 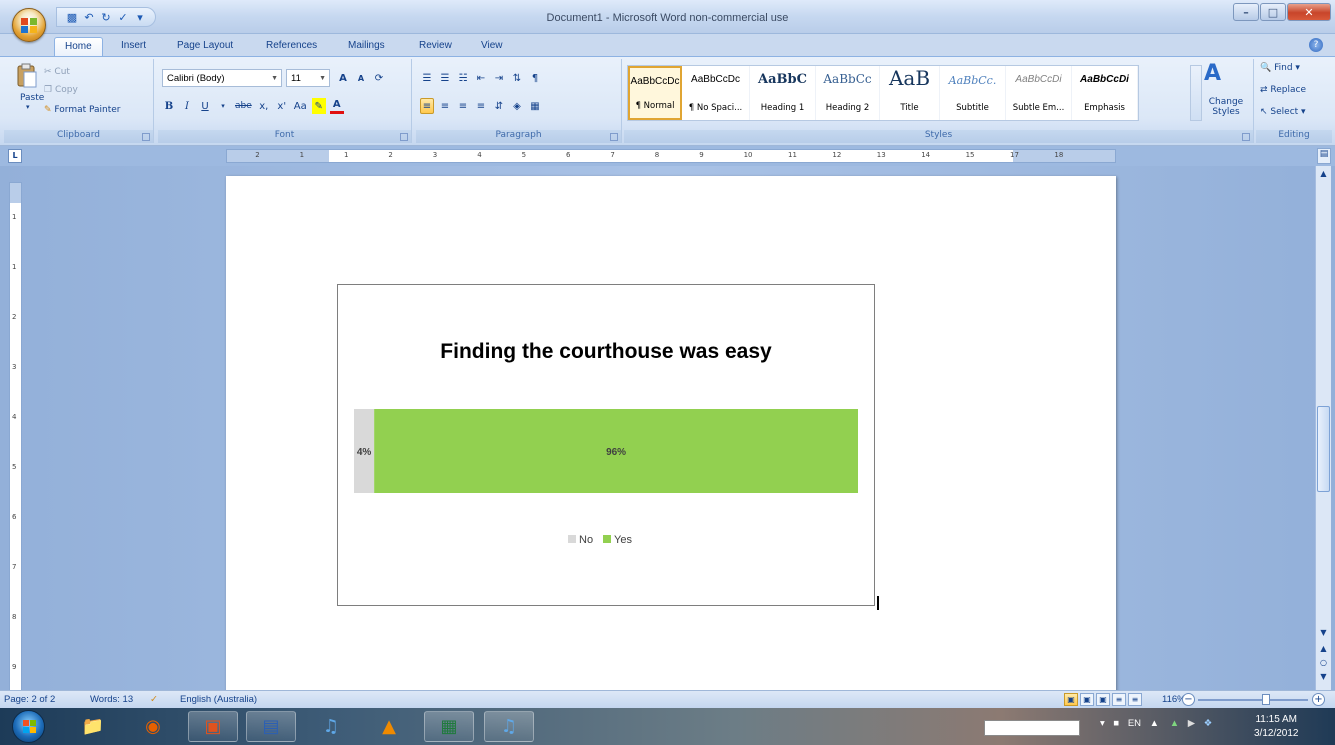 I want to click on style-heading-2: AaBbCc Heading 2, so click(x=848, y=93).